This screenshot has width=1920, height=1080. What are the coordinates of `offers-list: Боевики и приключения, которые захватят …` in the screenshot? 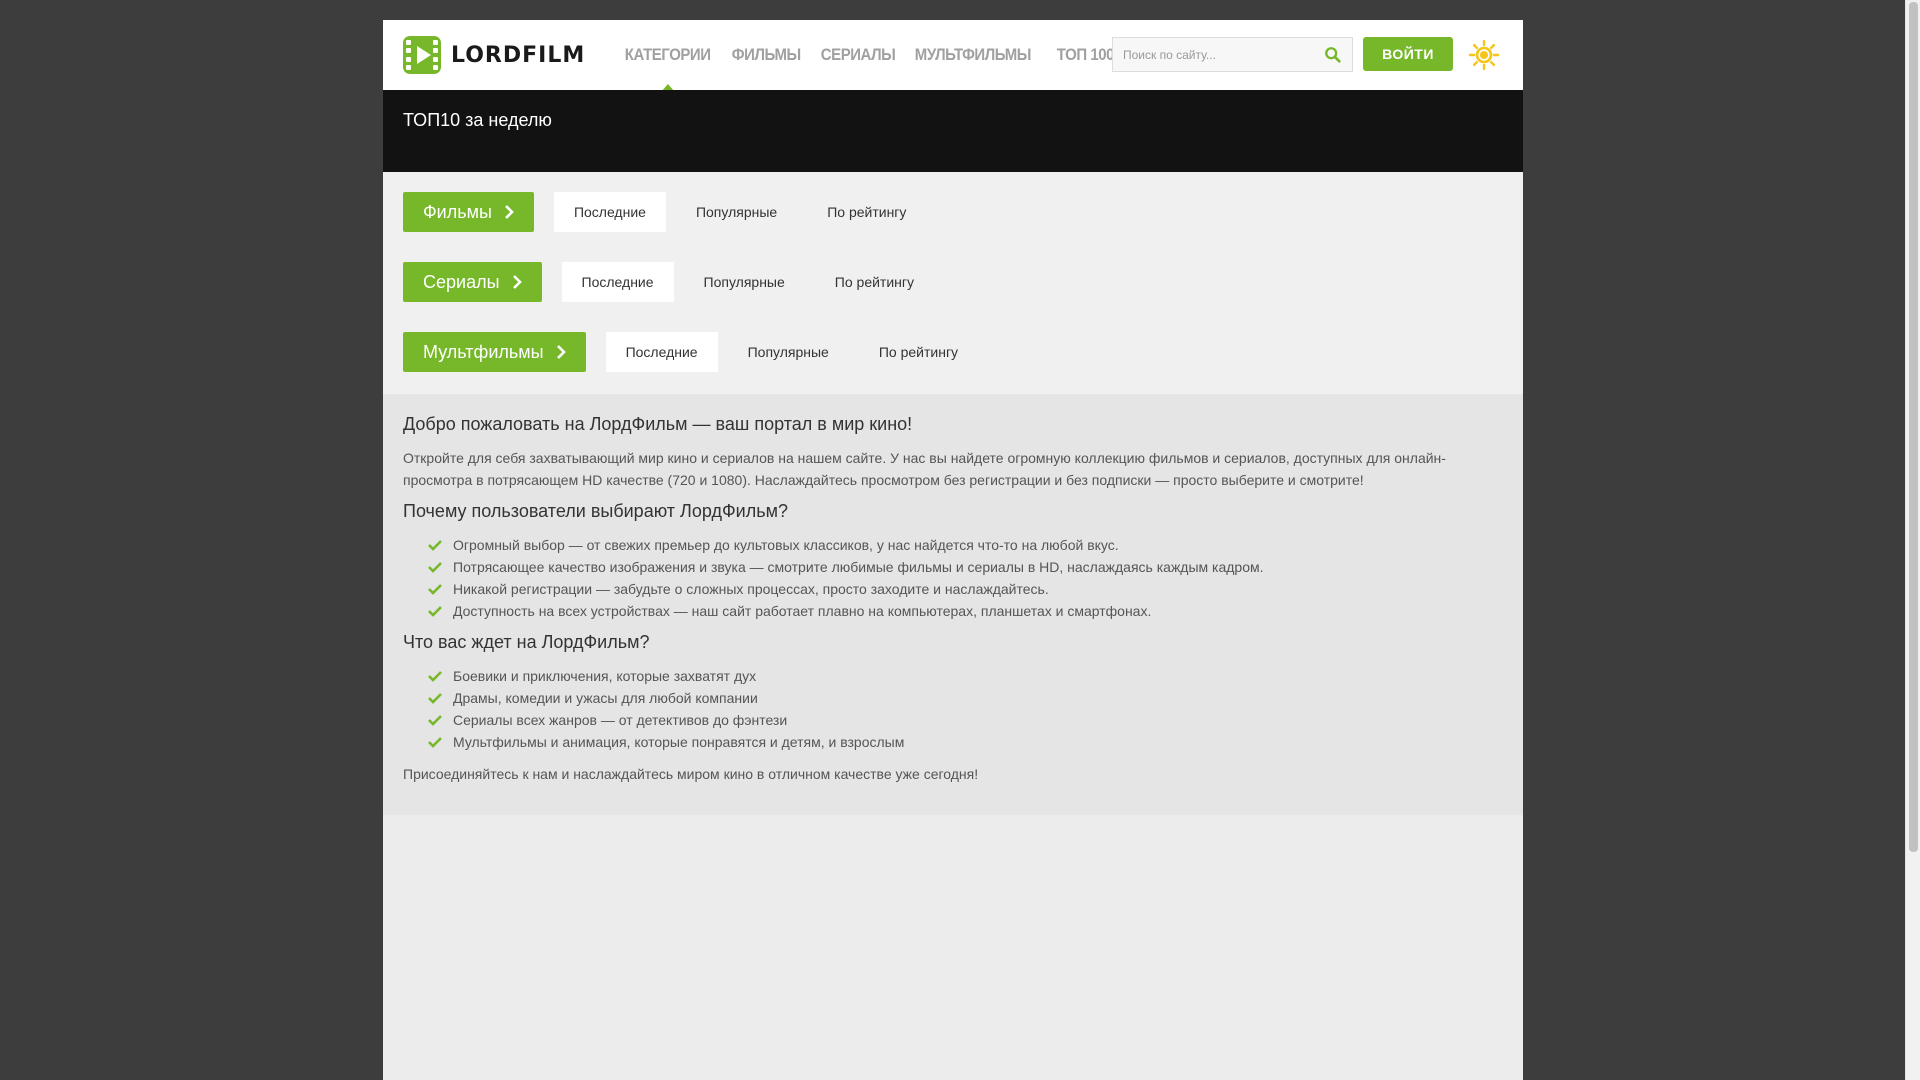 It's located at (965, 709).